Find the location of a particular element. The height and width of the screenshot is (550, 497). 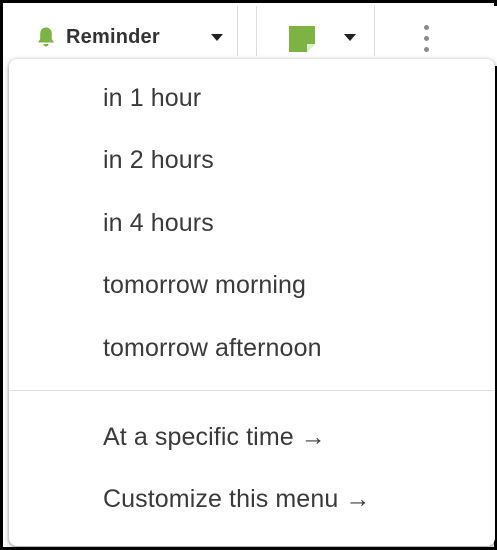

reminder-button: Reminder is located at coordinates (98, 37).